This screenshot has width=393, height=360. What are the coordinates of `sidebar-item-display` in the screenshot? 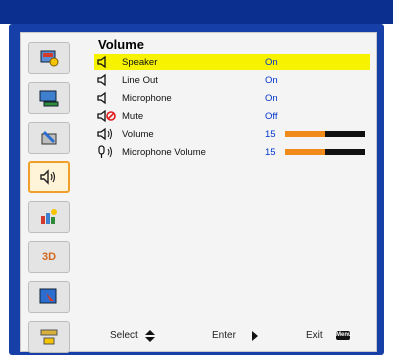 It's located at (49, 98).